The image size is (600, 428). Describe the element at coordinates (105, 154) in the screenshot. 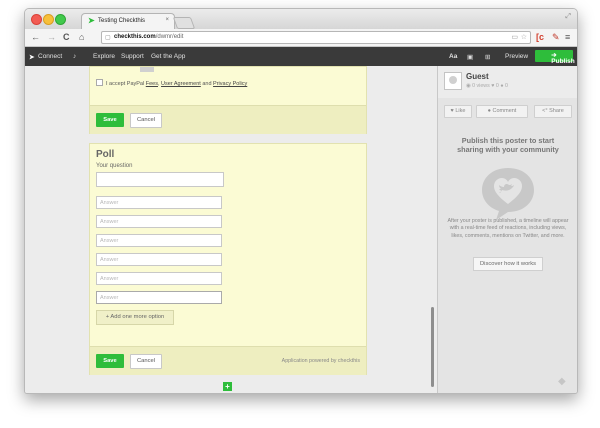

I see `poll-title: Poll` at that location.